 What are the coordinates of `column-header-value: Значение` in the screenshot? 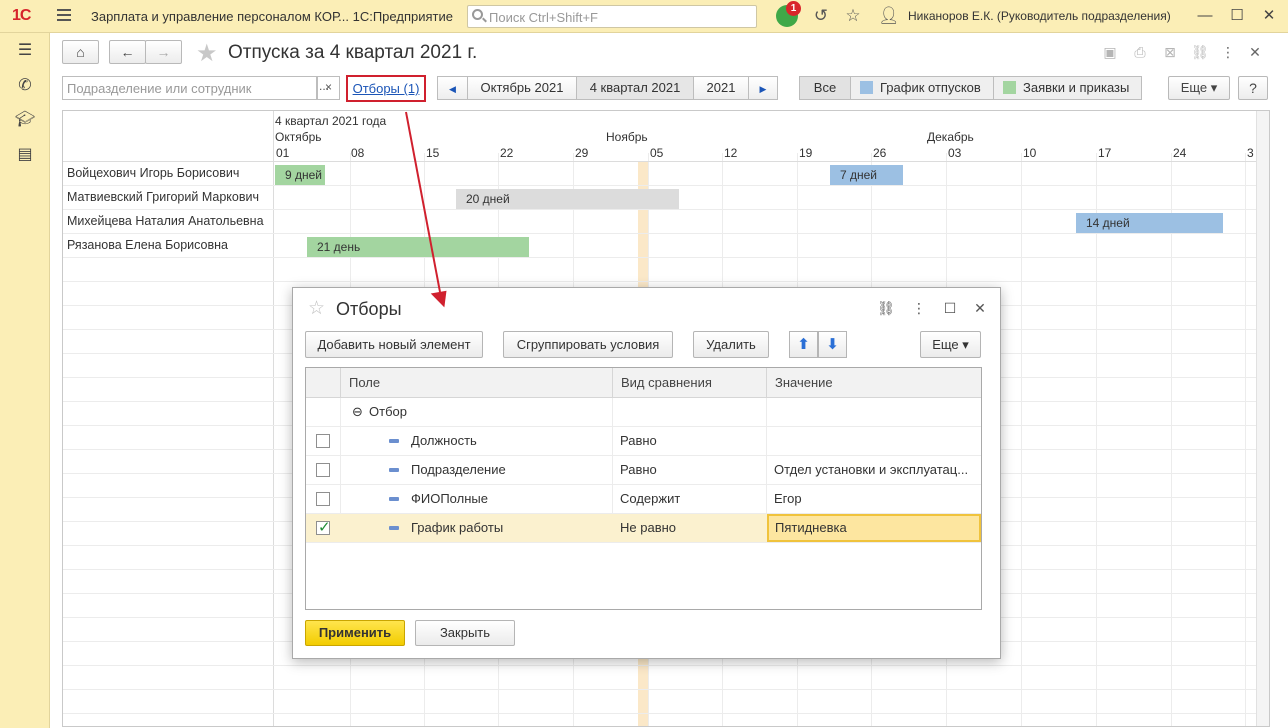 It's located at (873, 383).